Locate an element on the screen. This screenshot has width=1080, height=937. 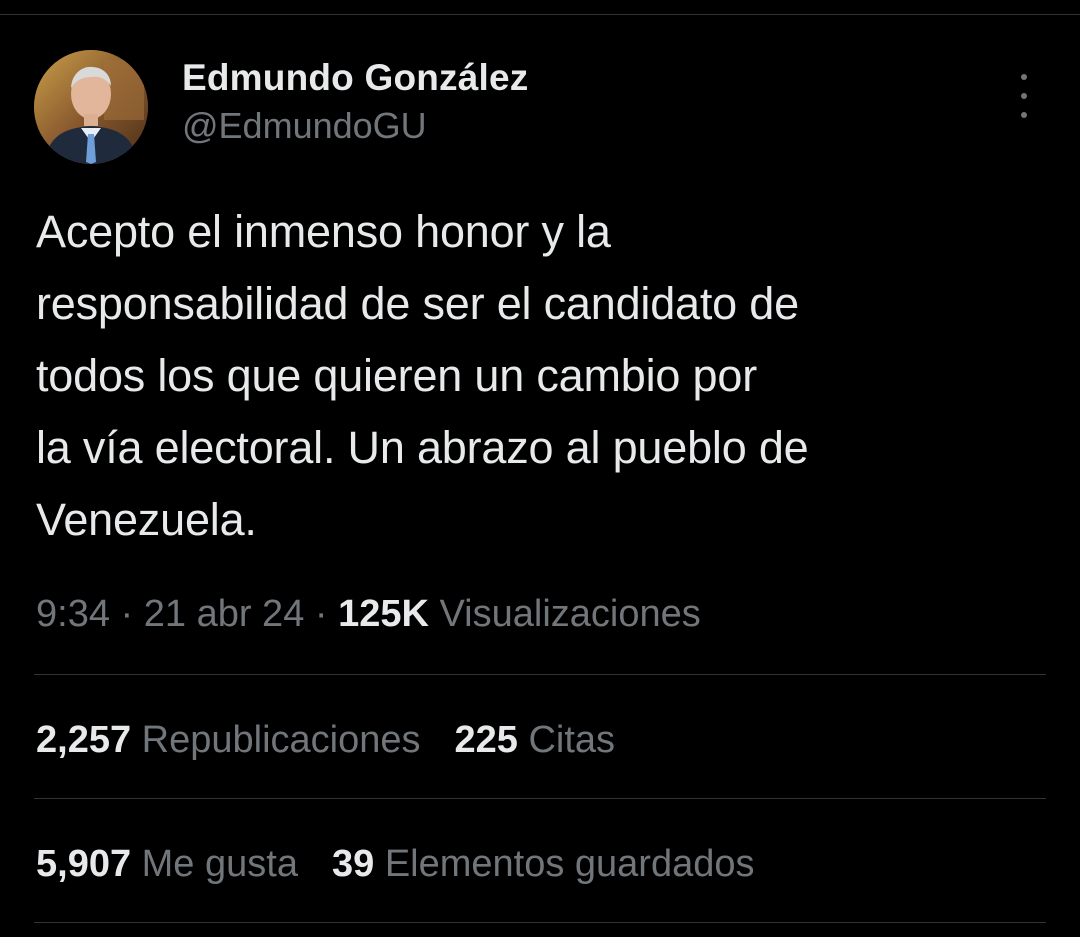
views-label: Visualizaciones is located at coordinates (570, 614).